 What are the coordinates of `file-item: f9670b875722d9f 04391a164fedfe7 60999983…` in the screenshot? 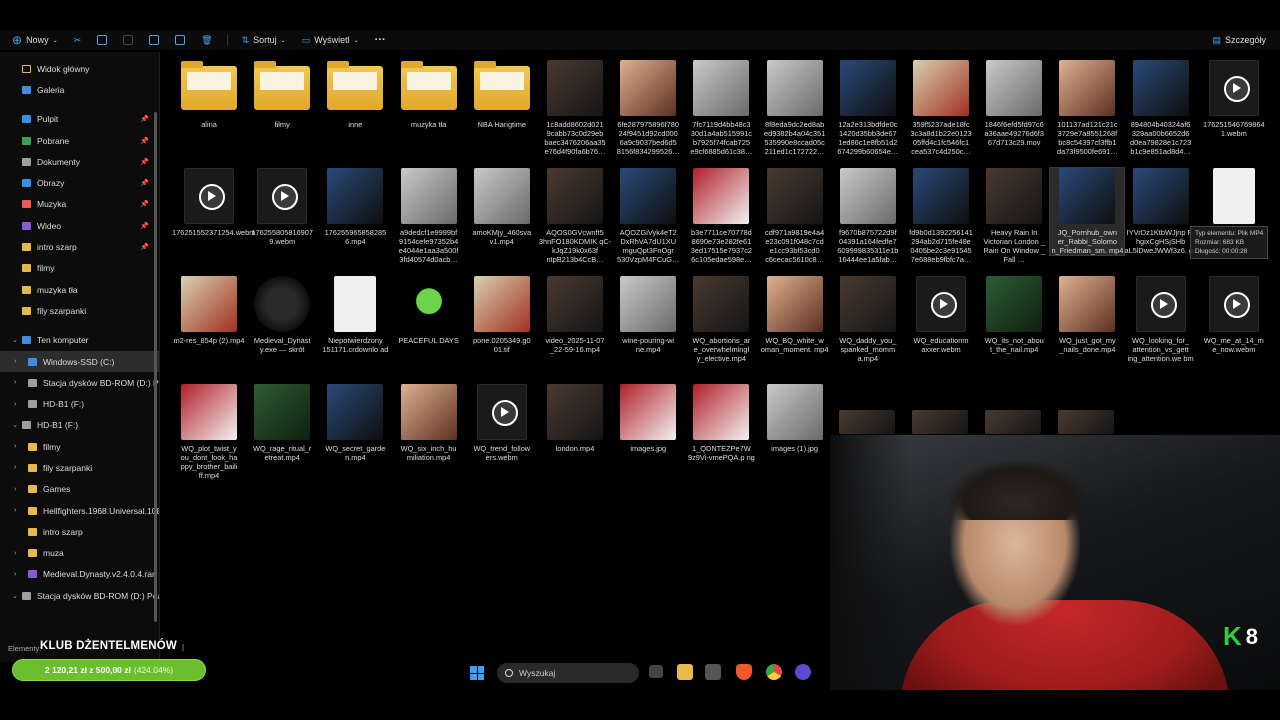 It's located at (868, 216).